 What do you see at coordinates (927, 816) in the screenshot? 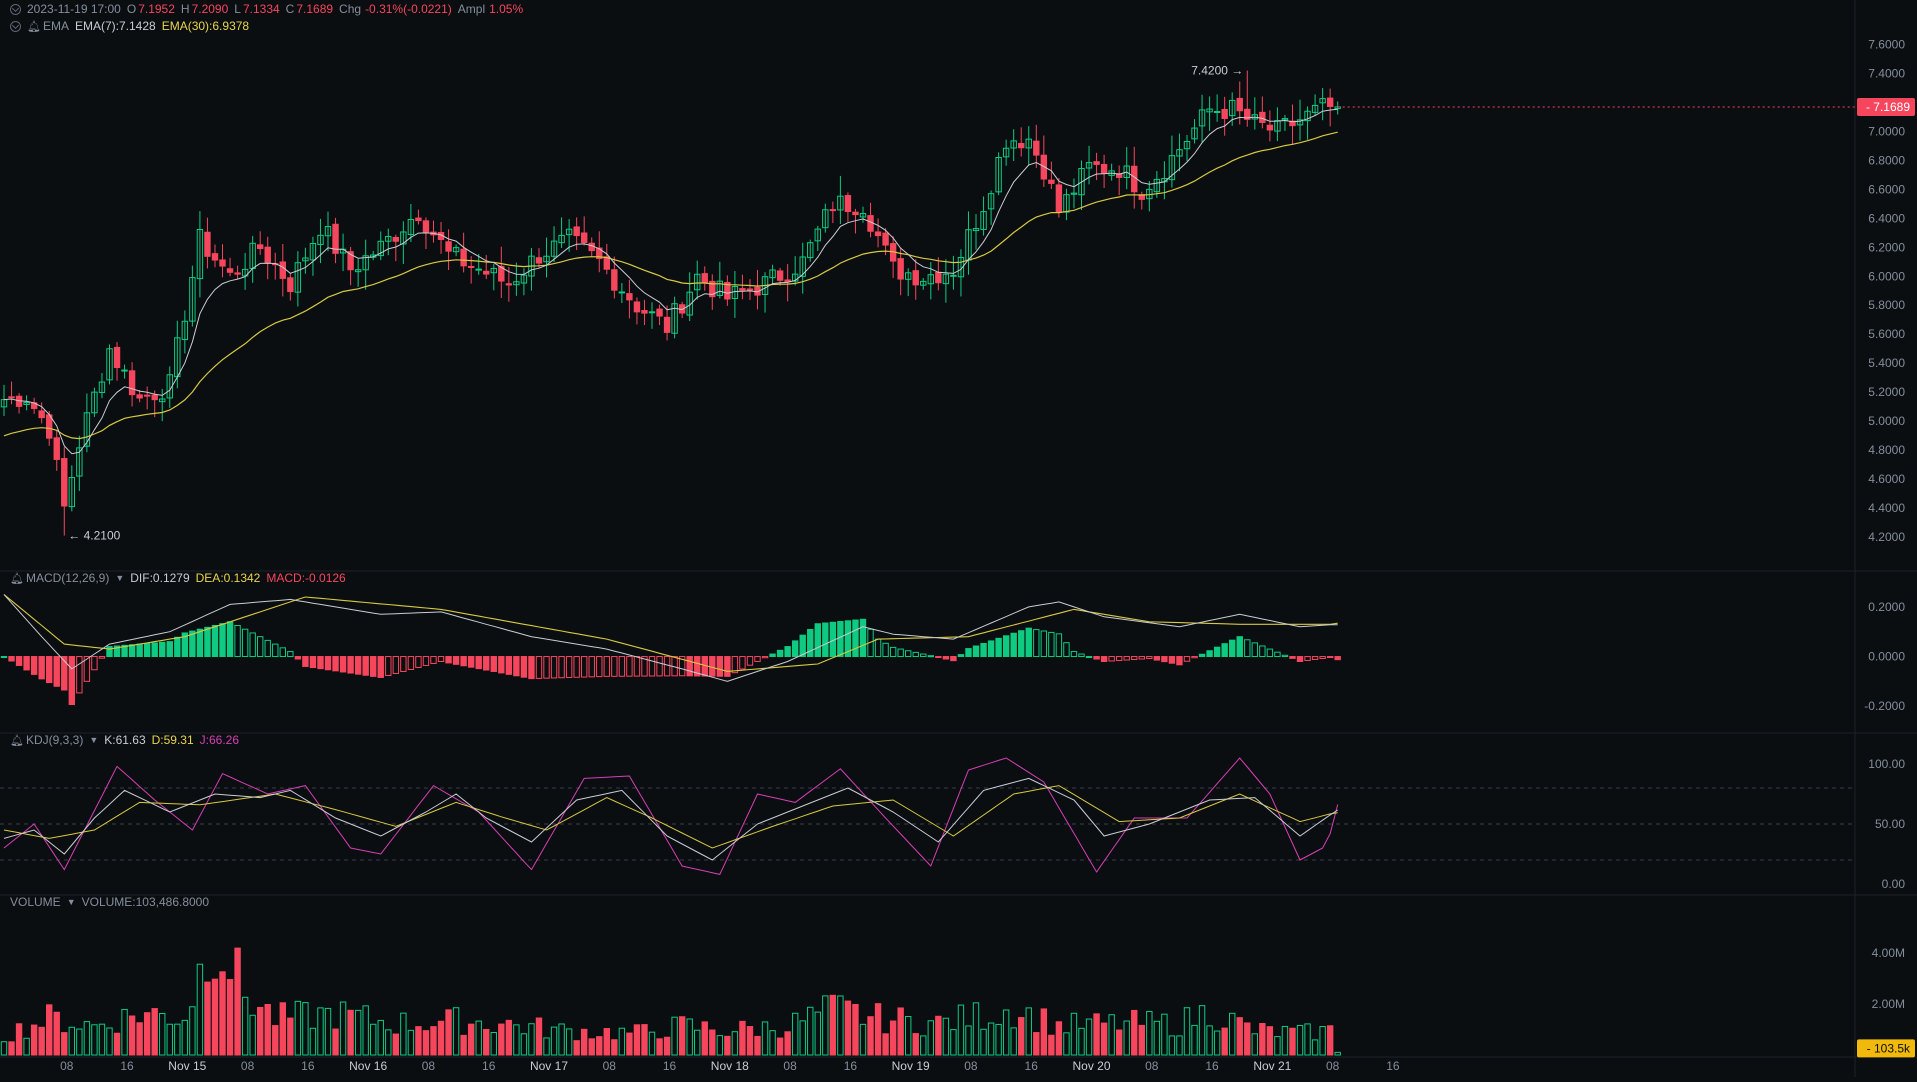
I see `kdj-pane` at bounding box center [927, 816].